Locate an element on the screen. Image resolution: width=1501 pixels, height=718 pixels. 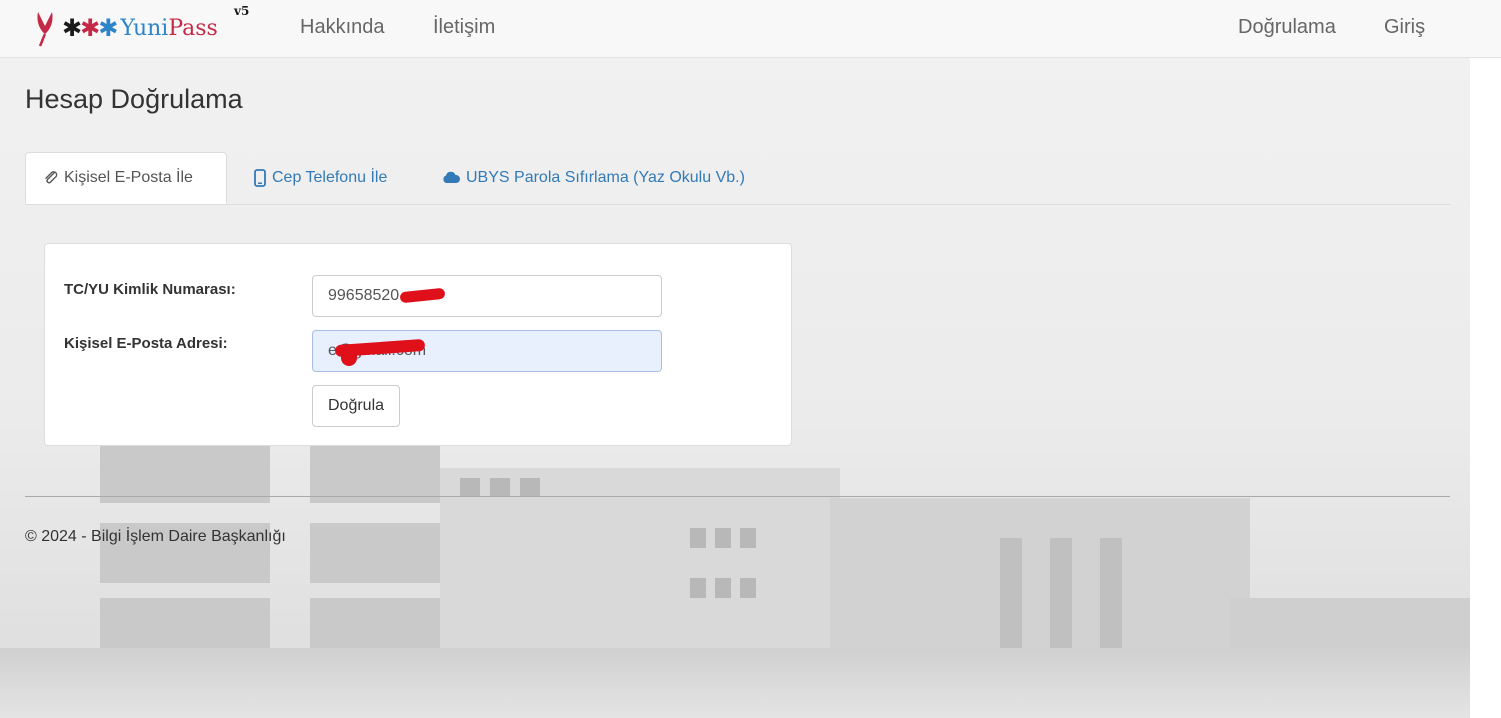
brand-logo: ✱✱✱ YuniPass v5 is located at coordinates (141, 27).